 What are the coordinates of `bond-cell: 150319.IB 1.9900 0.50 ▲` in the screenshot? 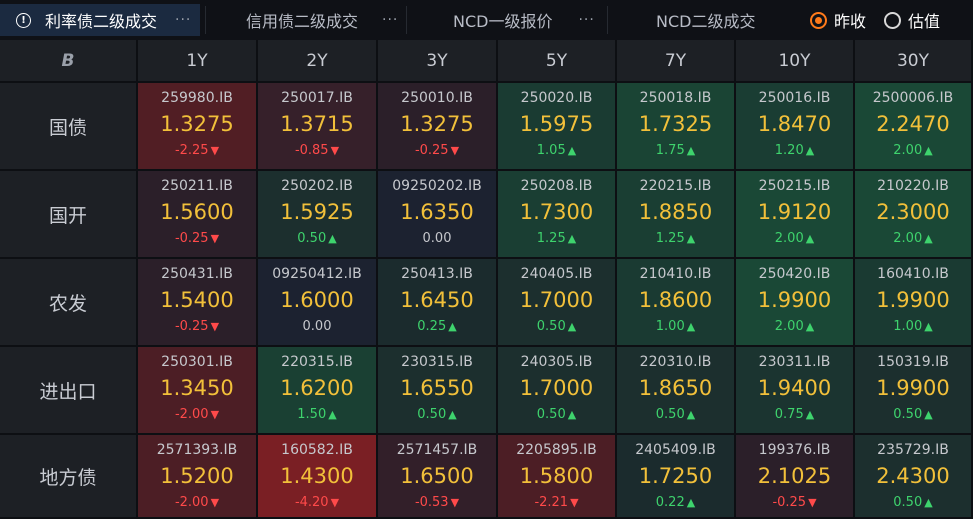 It's located at (913, 390).